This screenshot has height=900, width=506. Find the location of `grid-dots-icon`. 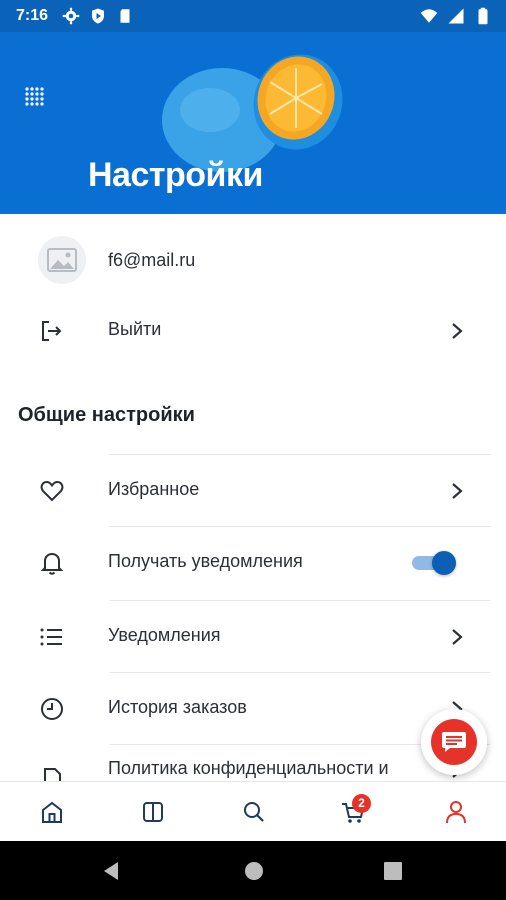

grid-dots-icon is located at coordinates (35, 97).